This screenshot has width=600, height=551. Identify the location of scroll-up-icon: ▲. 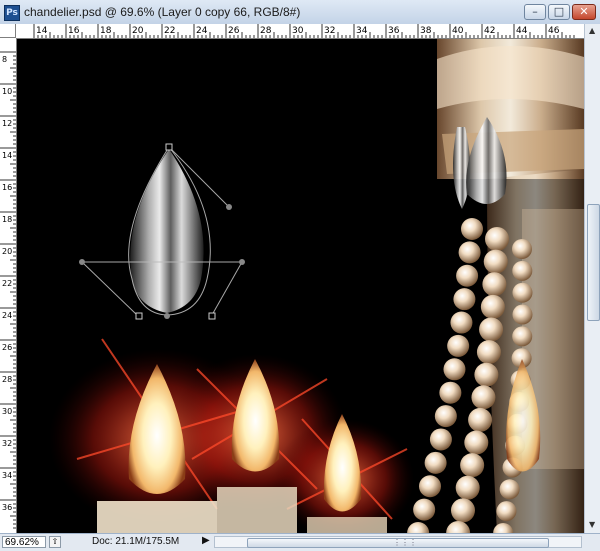
(592, 30).